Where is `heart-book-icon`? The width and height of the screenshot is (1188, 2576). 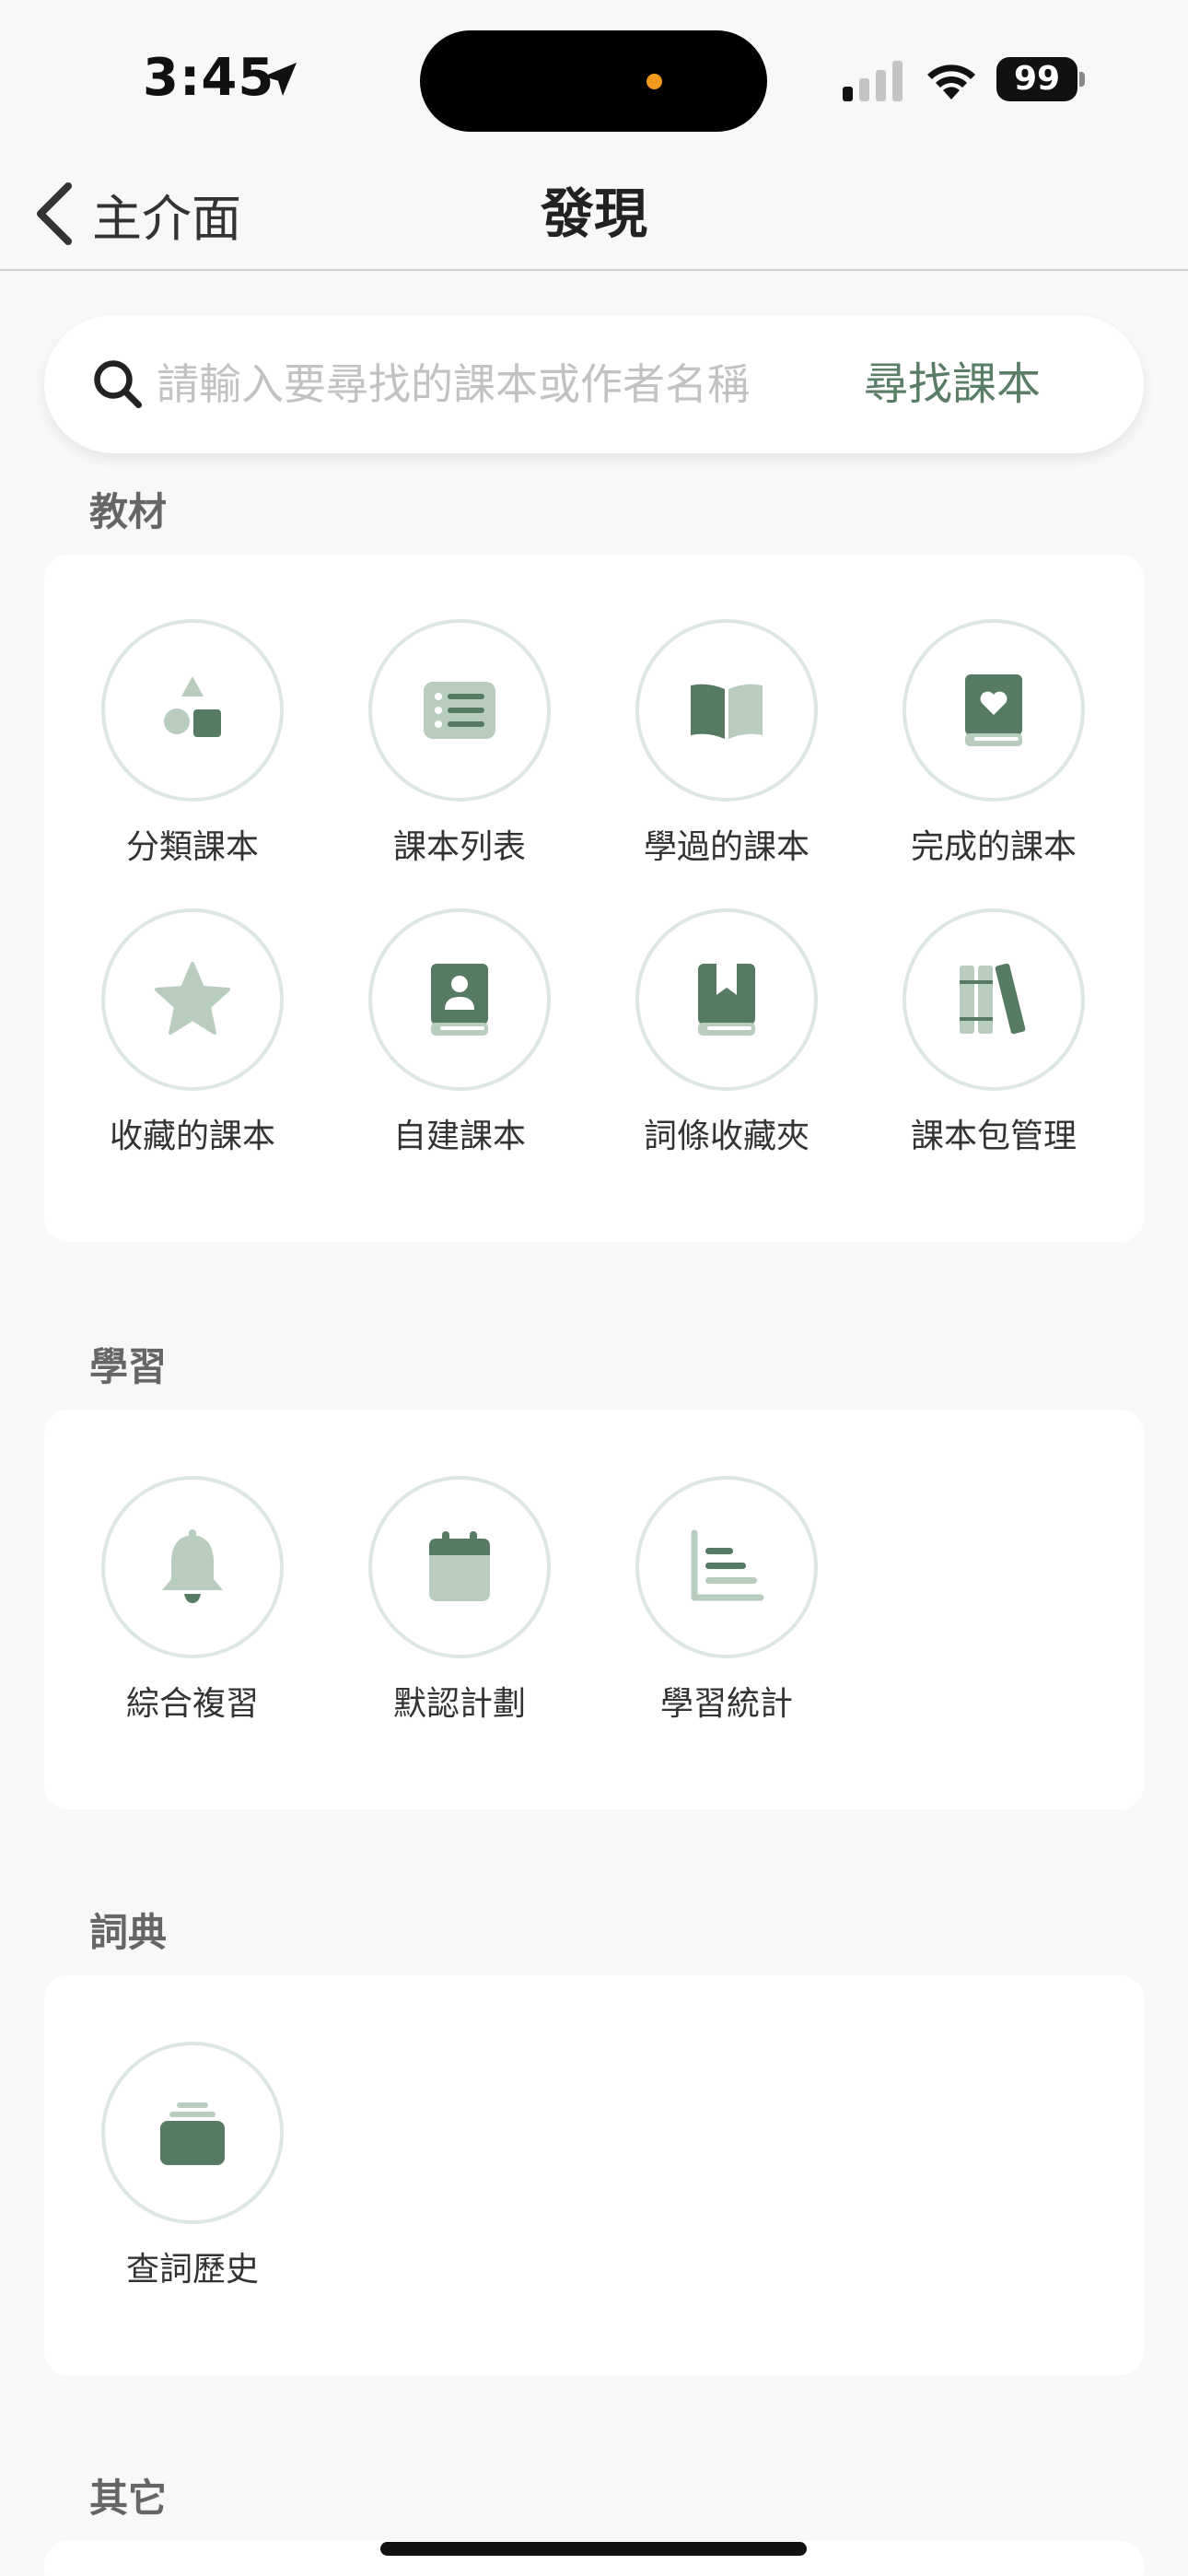
heart-book-icon is located at coordinates (993, 710).